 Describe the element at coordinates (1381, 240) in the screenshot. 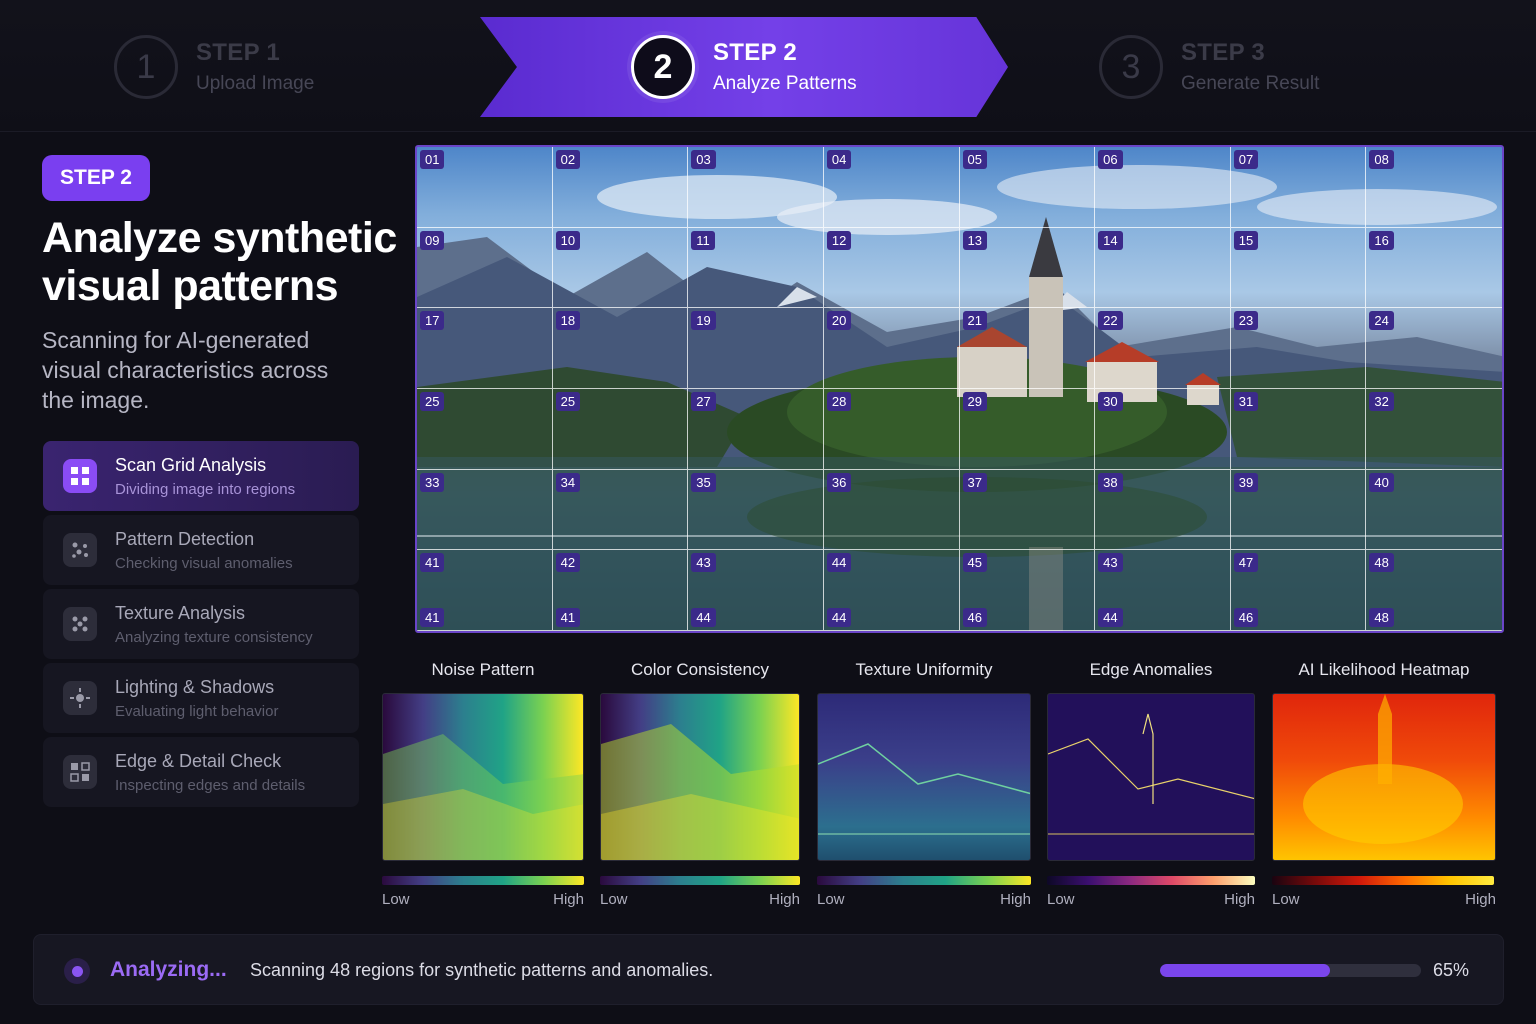

I see `region-label: 16` at that location.